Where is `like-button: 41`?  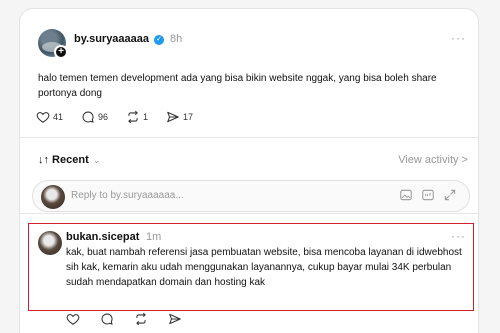 like-button: 41 is located at coordinates (49, 117).